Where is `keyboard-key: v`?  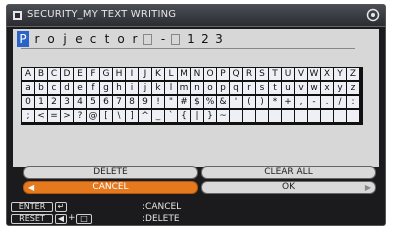
keyboard-key: v is located at coordinates (301, 88).